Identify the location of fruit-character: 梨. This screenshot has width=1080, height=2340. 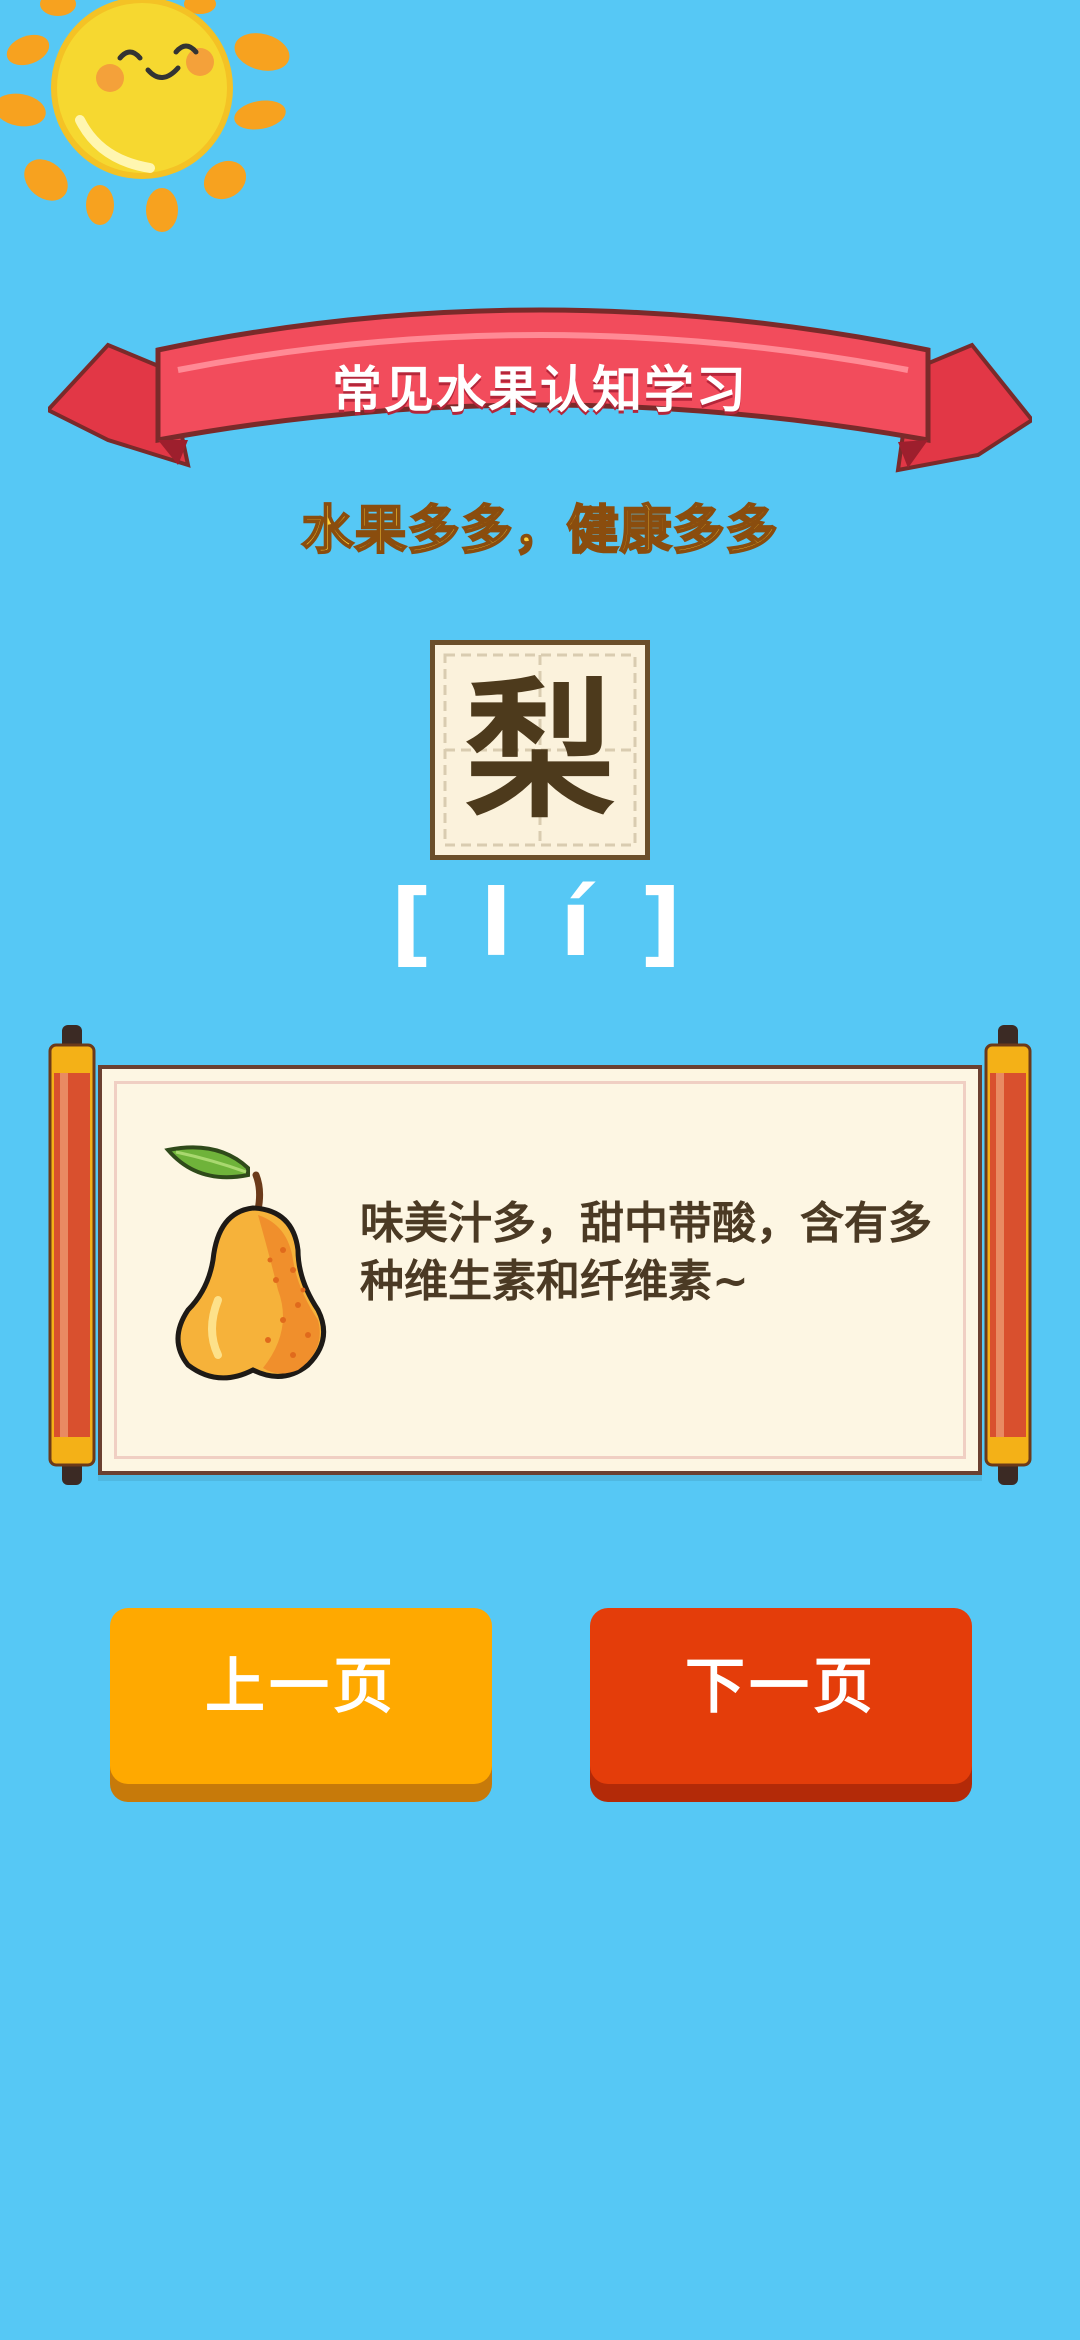
(539, 752).